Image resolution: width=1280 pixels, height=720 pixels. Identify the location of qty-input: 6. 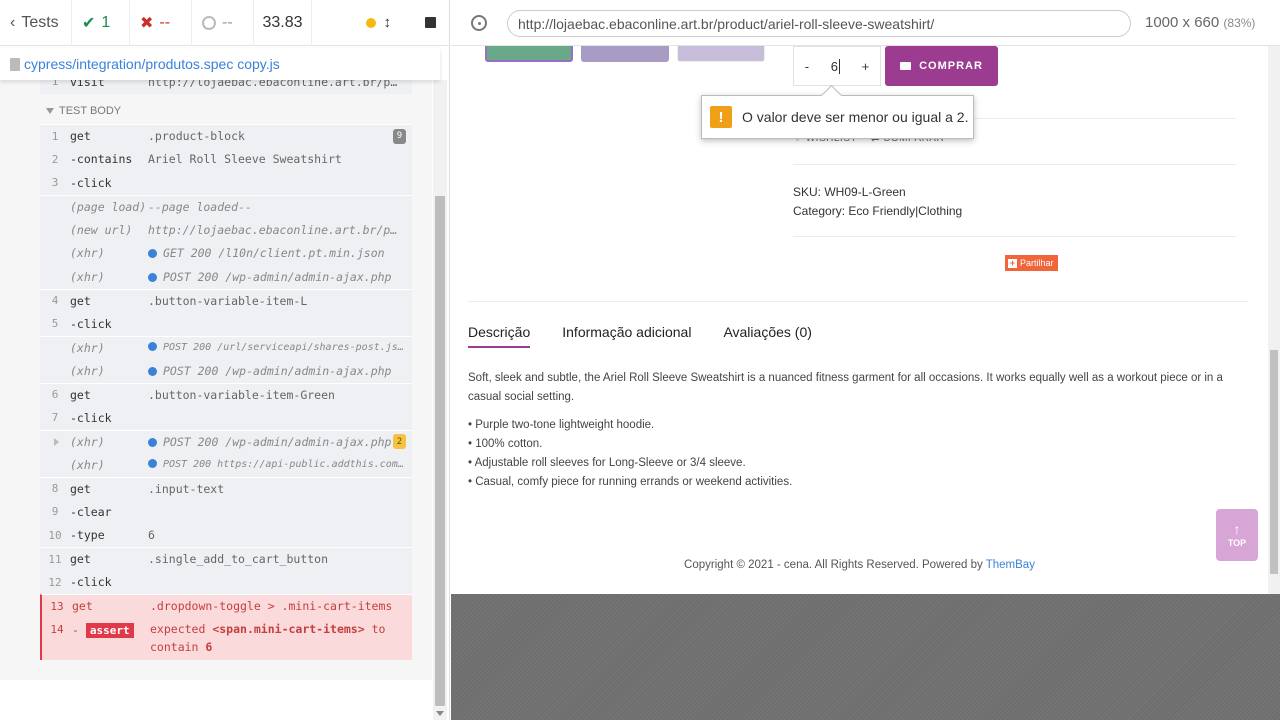
(835, 66).